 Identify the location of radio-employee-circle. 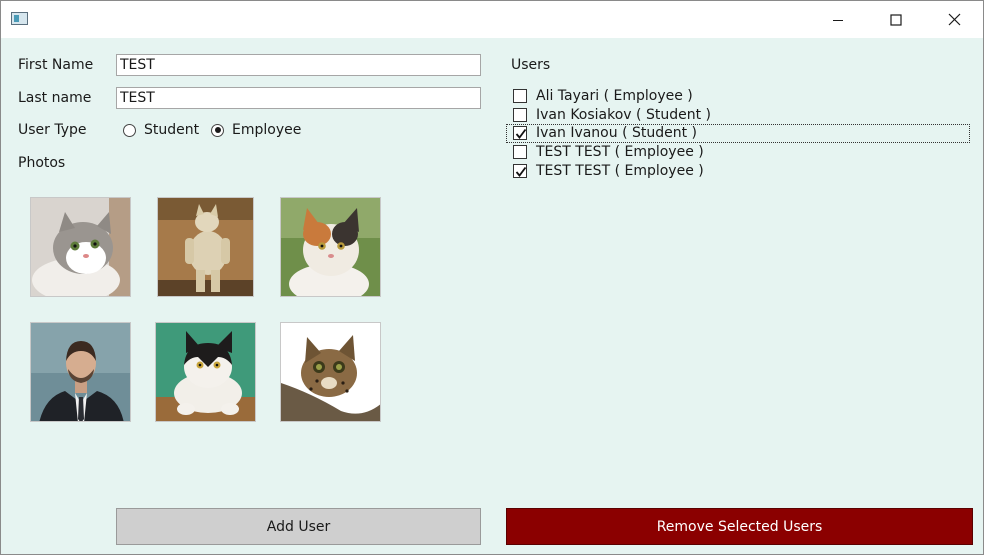
(217, 130).